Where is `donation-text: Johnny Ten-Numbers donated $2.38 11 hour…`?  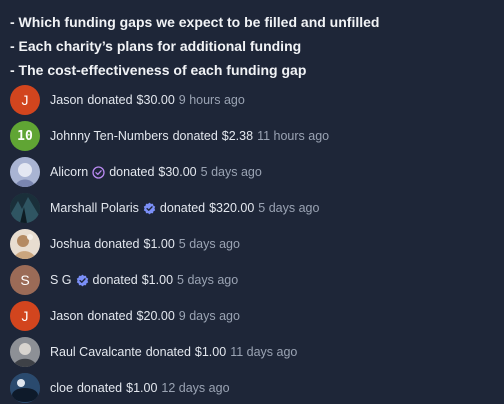
donation-text: Johnny Ten-Numbers donated $2.38 11 hour… is located at coordinates (189, 136).